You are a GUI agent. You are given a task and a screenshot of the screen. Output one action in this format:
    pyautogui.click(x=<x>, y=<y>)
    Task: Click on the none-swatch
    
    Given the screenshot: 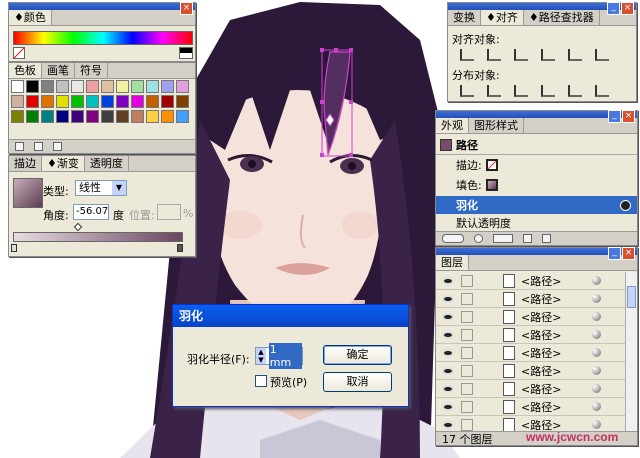 What is the action you would take?
    pyautogui.click(x=19, y=53)
    